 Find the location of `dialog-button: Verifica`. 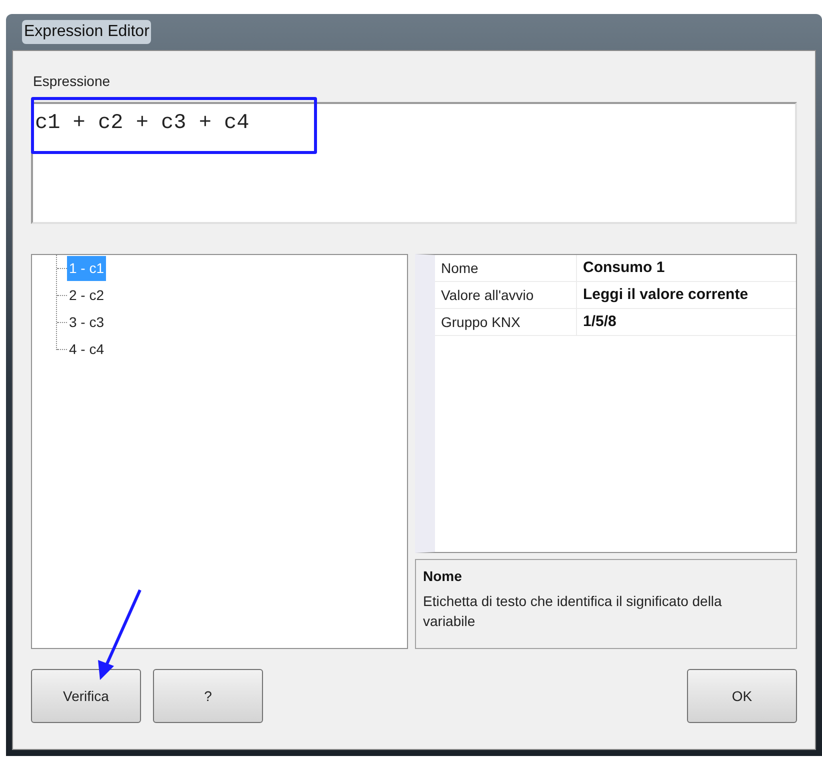

dialog-button: Verifica is located at coordinates (86, 696).